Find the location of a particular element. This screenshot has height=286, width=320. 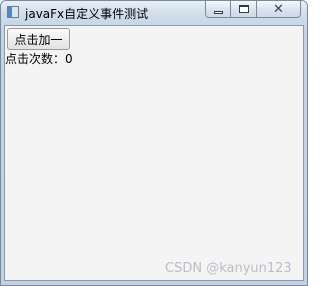

click-count-value: 0 is located at coordinates (69, 59).